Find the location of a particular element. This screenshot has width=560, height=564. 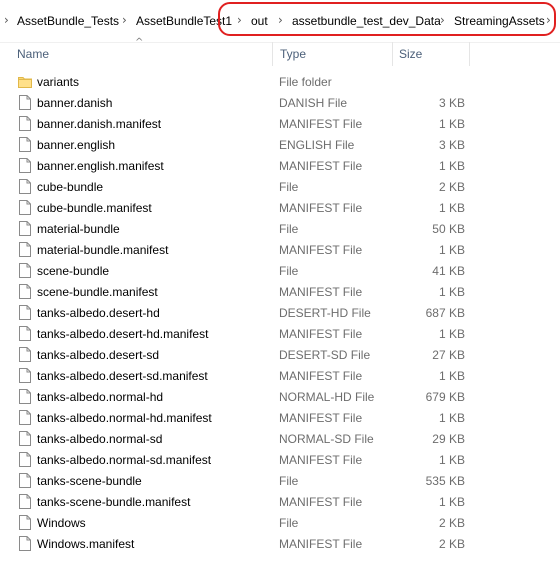

column-header-size: Size is located at coordinates (410, 54).